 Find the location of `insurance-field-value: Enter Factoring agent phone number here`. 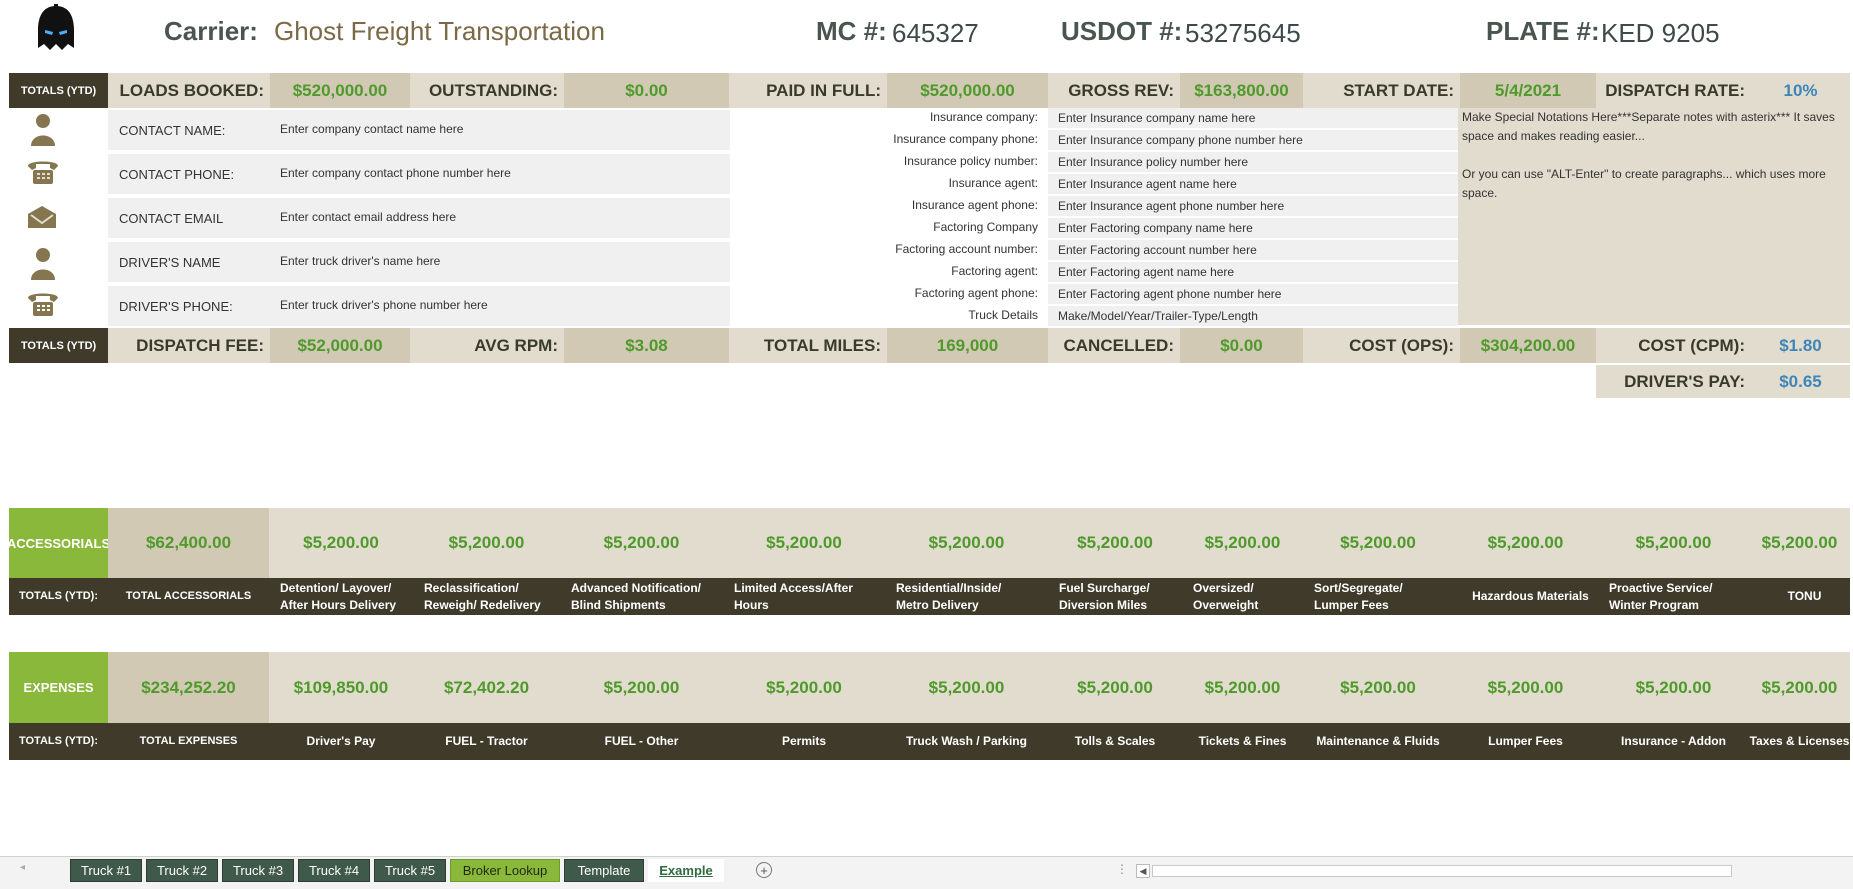

insurance-field-value: Enter Factoring agent phone number here is located at coordinates (1253, 294).